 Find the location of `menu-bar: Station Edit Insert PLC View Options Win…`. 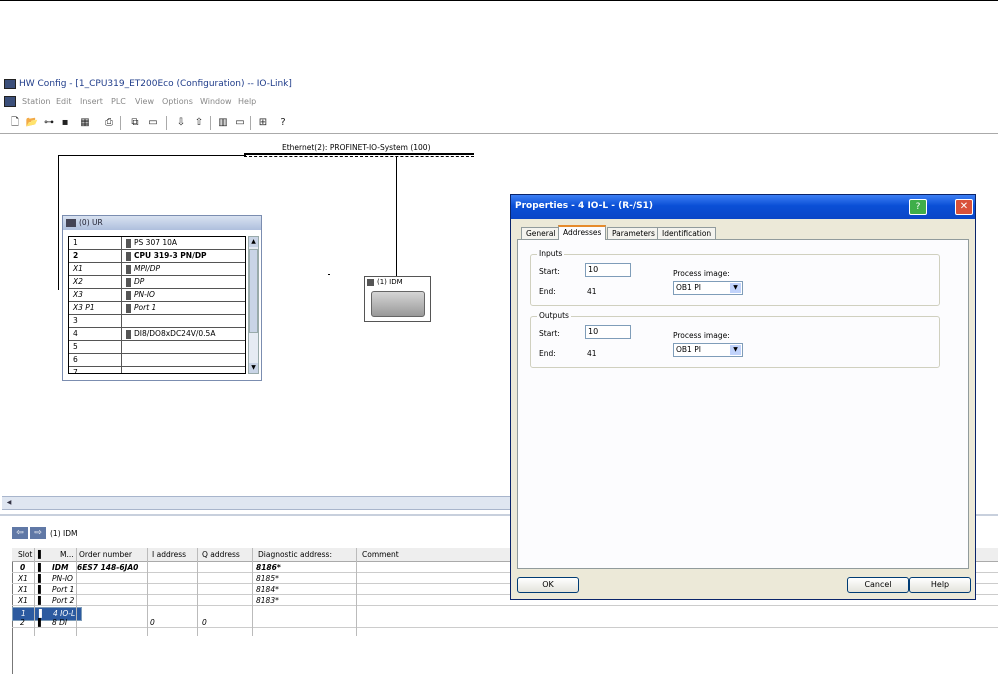

menu-bar: Station Edit Insert PLC View Options Win… is located at coordinates (499, 102).